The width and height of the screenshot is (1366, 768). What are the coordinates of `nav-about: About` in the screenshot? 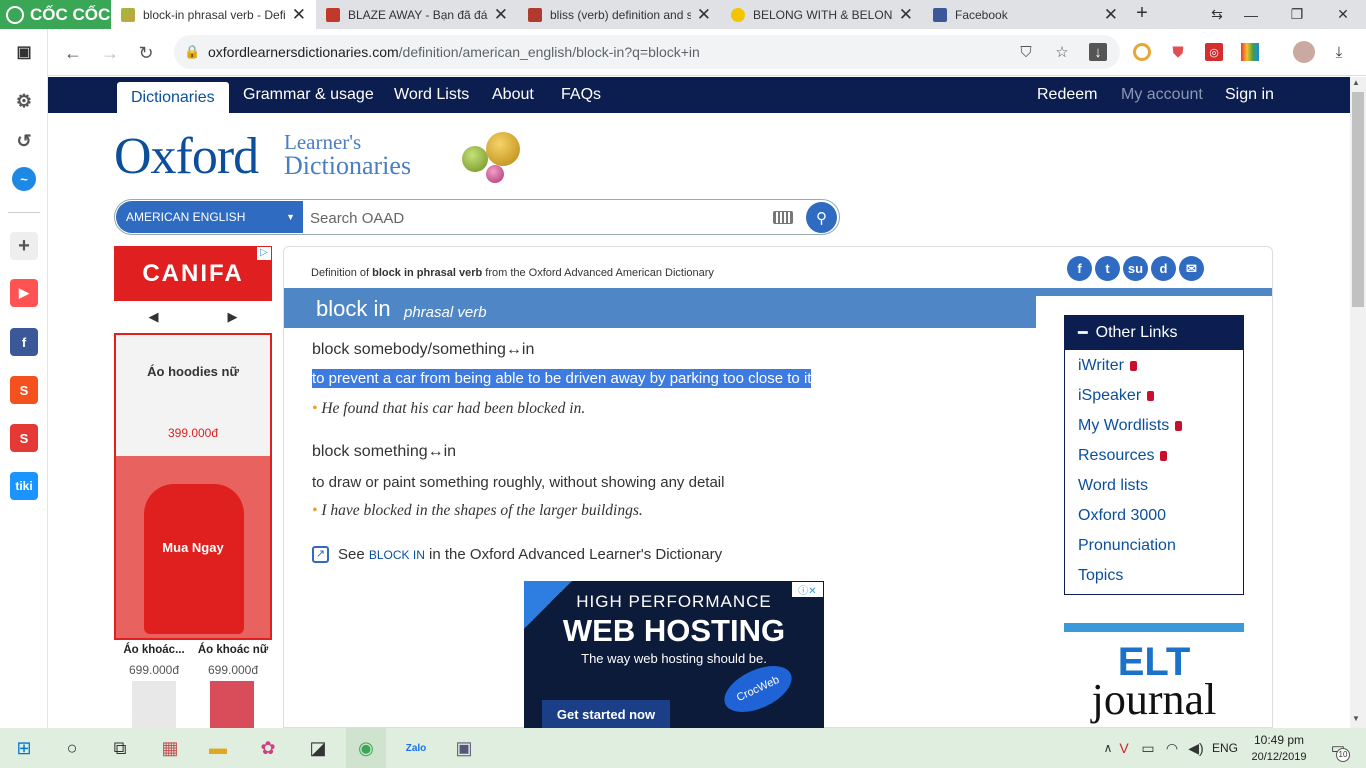 It's located at (513, 95).